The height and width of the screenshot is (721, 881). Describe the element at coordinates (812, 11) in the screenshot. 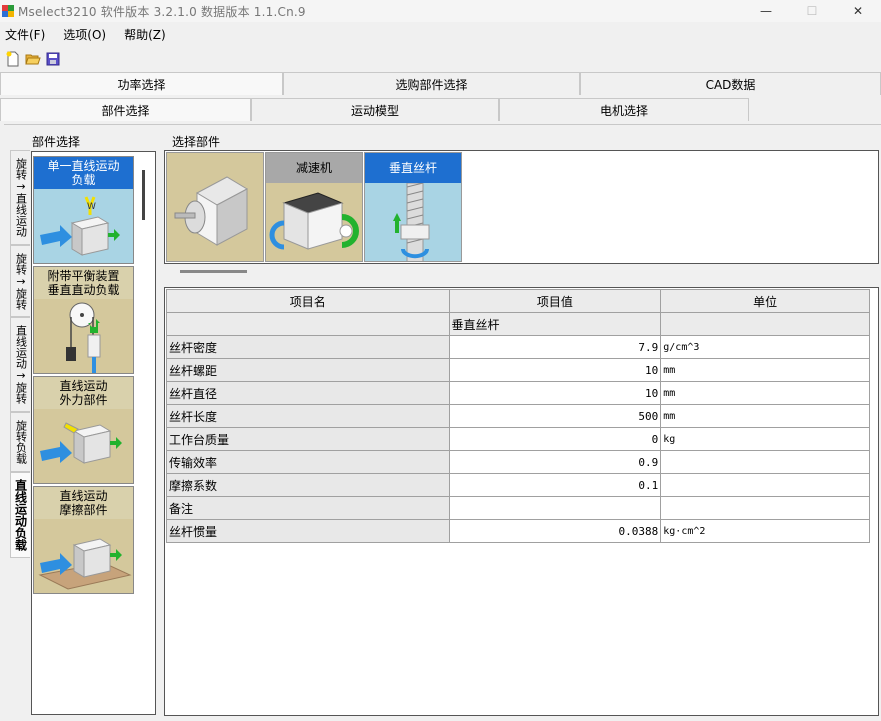

I see `maximize-button: ☐` at that location.